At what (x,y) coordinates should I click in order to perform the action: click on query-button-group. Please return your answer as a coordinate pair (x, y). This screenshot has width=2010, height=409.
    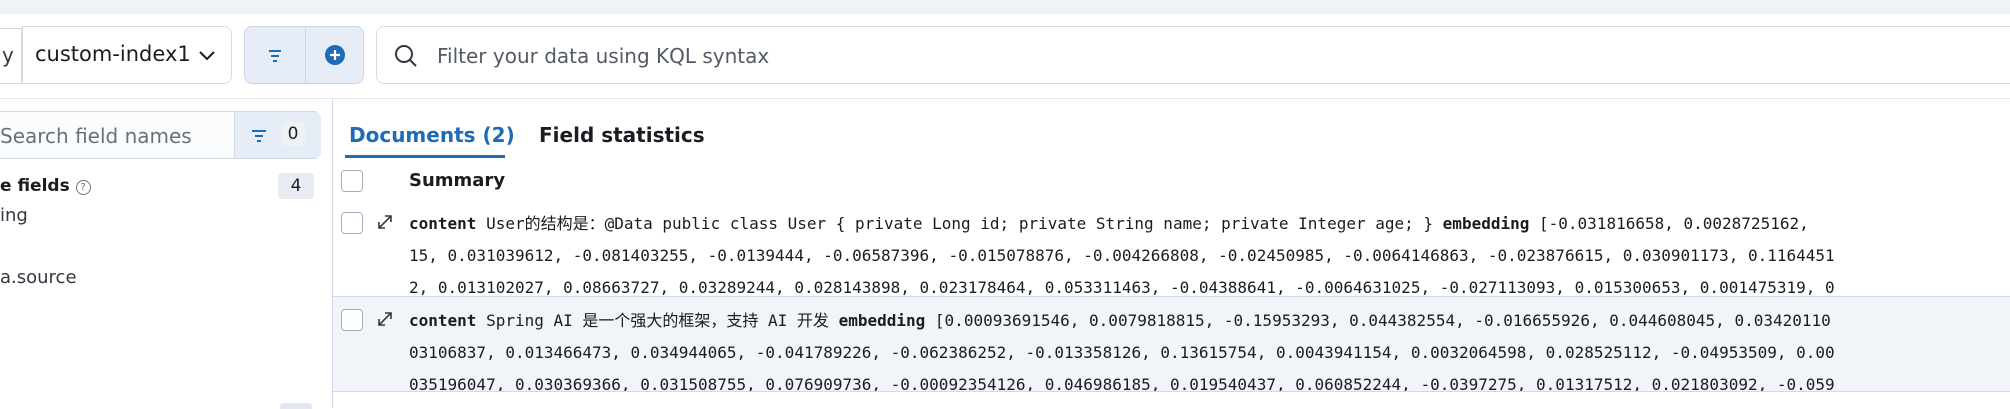
    Looking at the image, I should click on (304, 55).